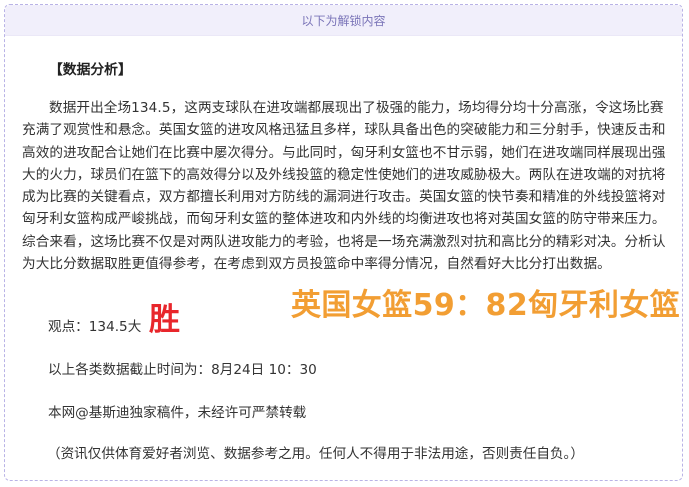 Image resolution: width=689 pixels, height=487 pixels. Describe the element at coordinates (315, 454) in the screenshot. I see `disclaimer-note: （资讯仅供体育爱好者浏览、数据参考之用。任何人不得用于非法用途，否则责任自负。）` at that location.